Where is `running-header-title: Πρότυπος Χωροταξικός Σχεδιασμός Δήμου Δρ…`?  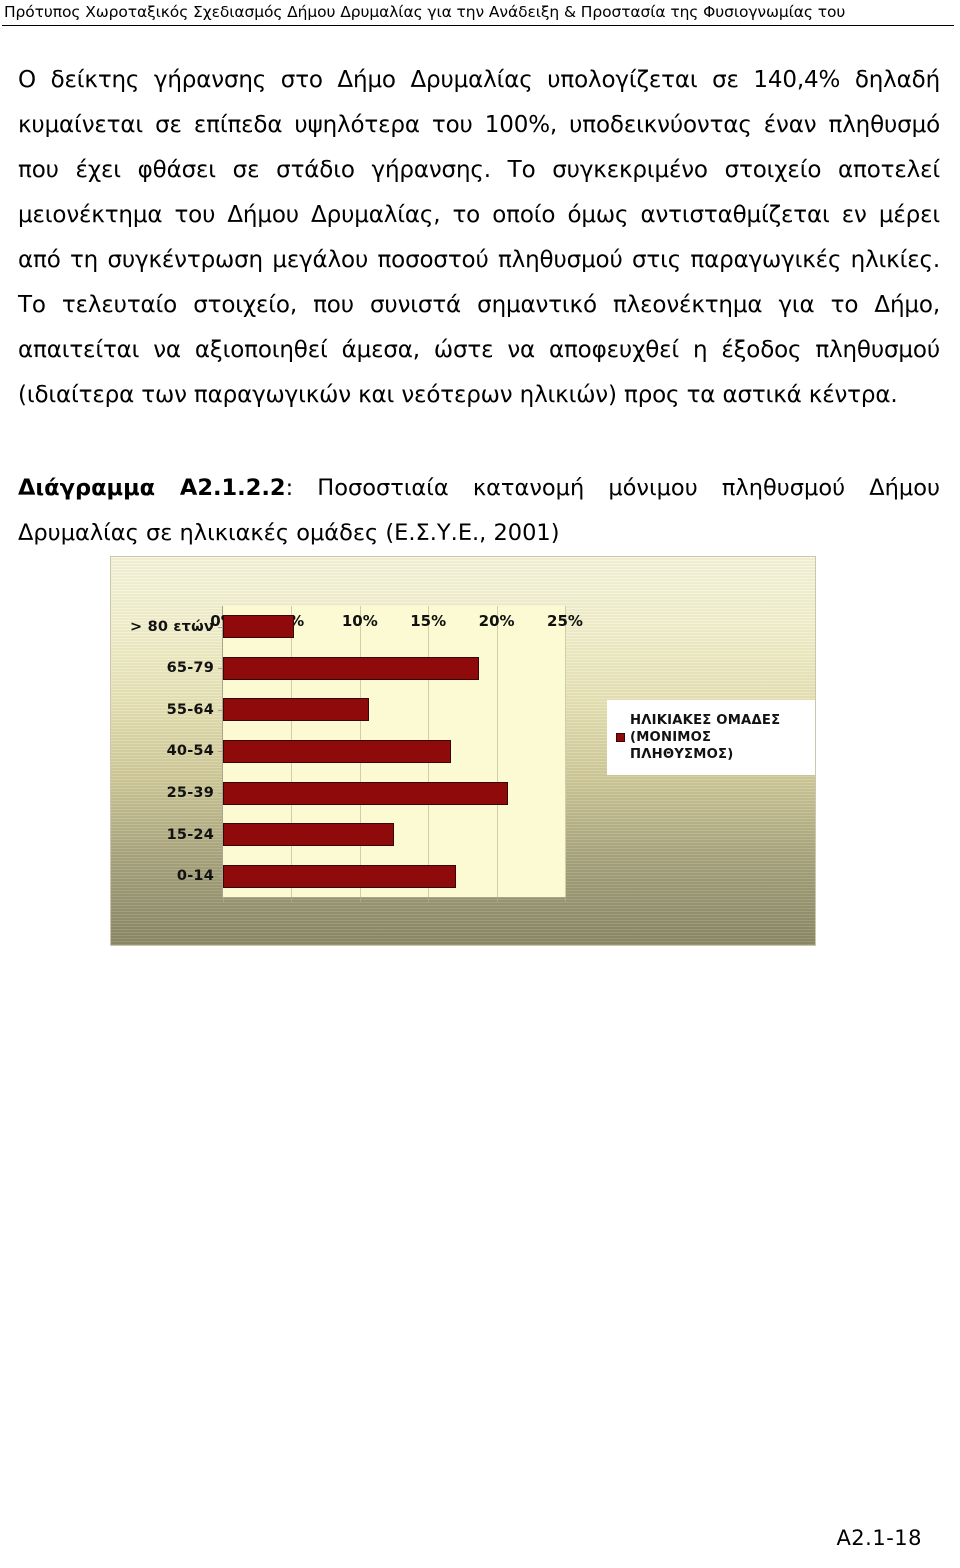 running-header-title: Πρότυπος Χωροταξικός Σχεδιασμός Δήμου Δρ… is located at coordinates (425, 12).